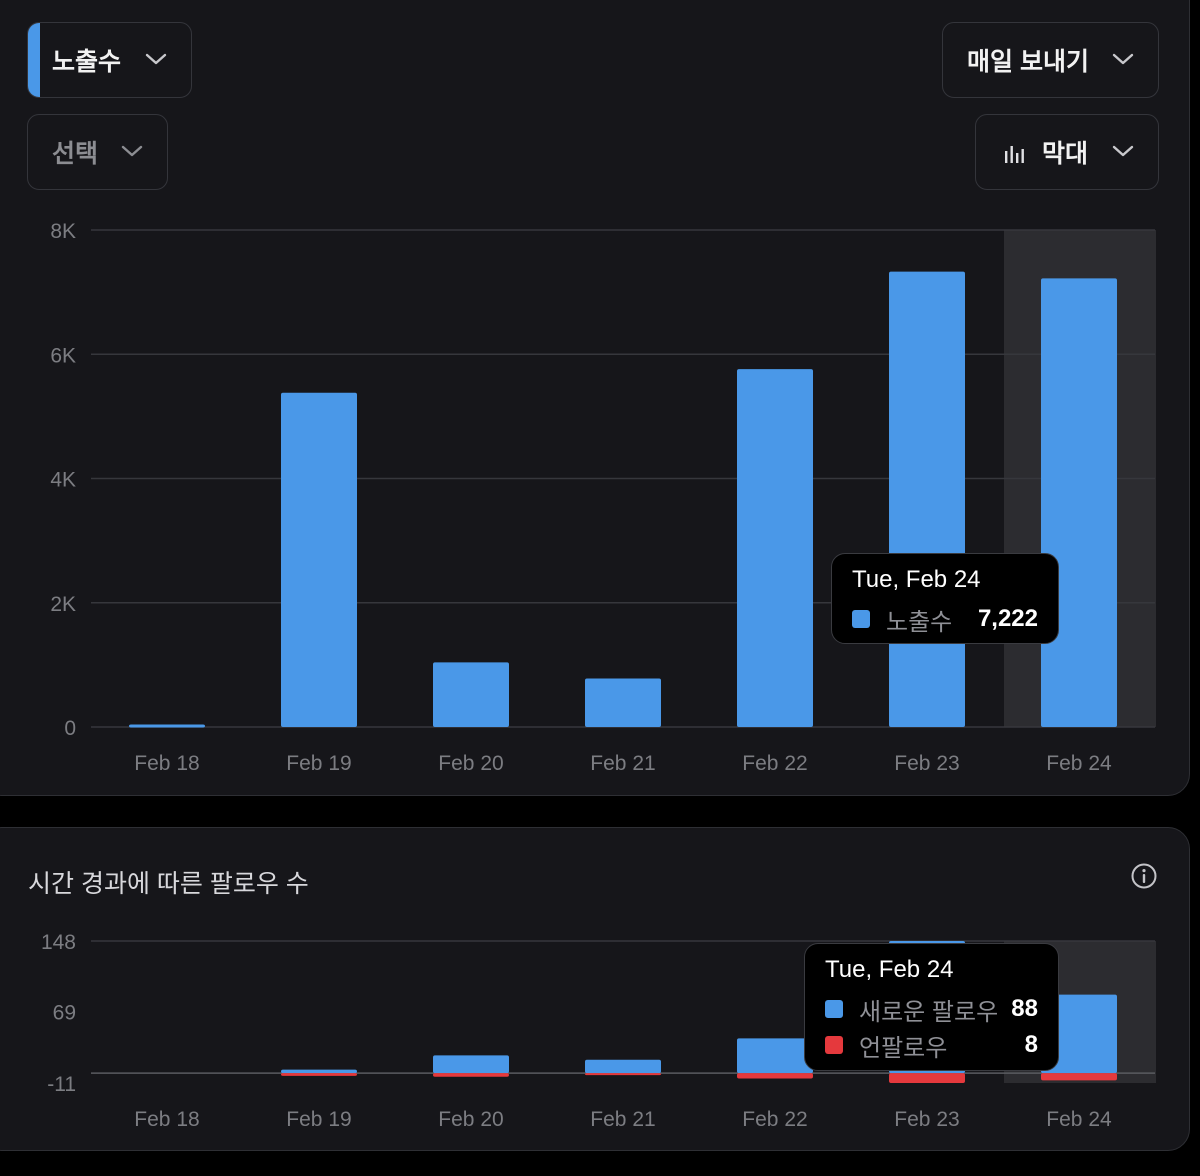  I want to click on tooltip-swatch-new, so click(834, 1009).